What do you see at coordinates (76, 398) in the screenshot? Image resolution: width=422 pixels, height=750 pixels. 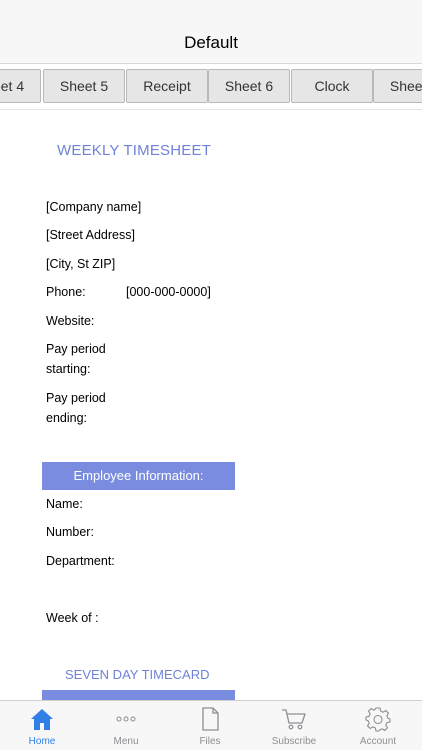 I see `pay-period-end-label-1: Pay period` at bounding box center [76, 398].